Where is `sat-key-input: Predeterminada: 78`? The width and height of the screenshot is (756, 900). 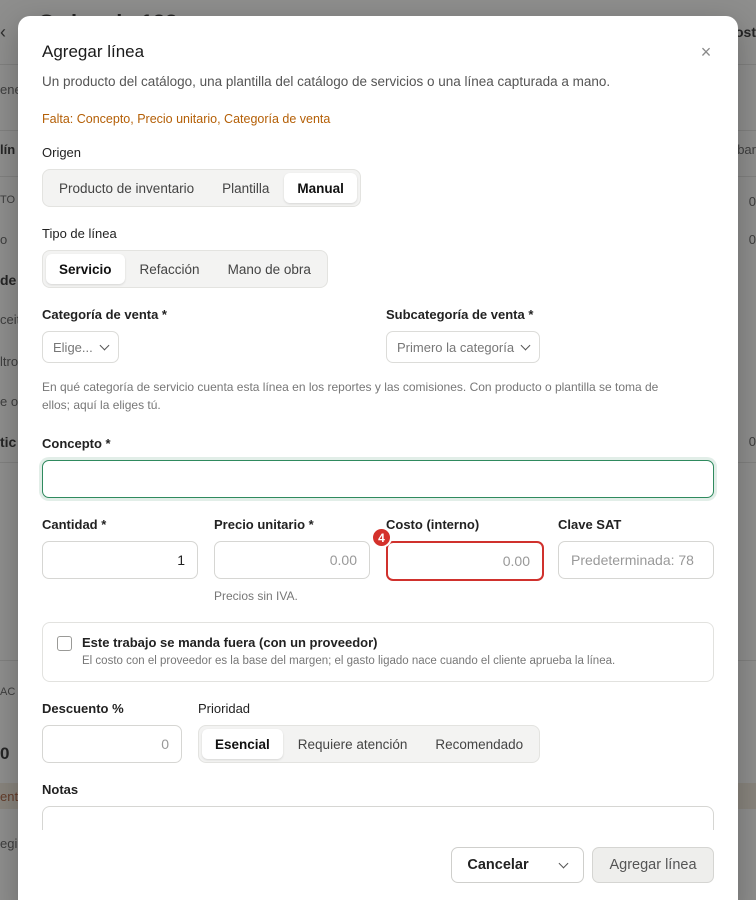 sat-key-input: Predeterminada: 78 is located at coordinates (636, 560).